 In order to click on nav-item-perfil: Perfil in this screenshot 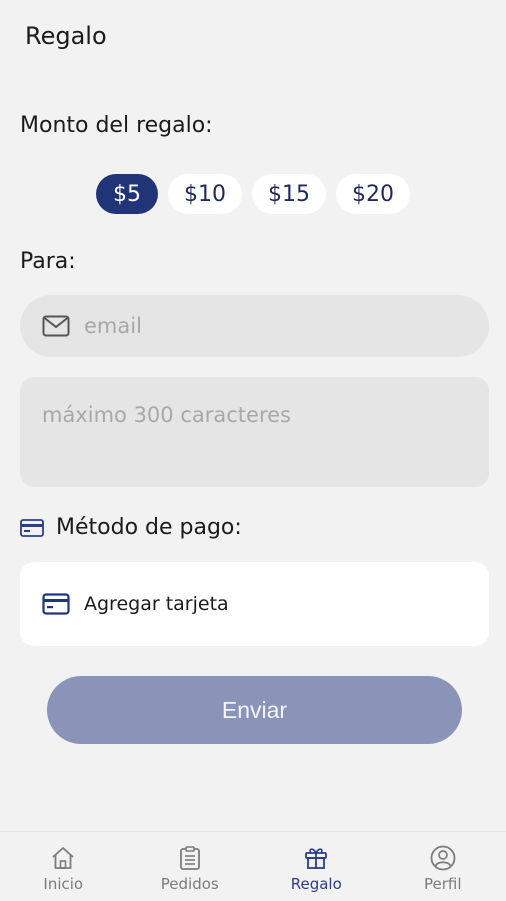, I will do `click(443, 866)`.